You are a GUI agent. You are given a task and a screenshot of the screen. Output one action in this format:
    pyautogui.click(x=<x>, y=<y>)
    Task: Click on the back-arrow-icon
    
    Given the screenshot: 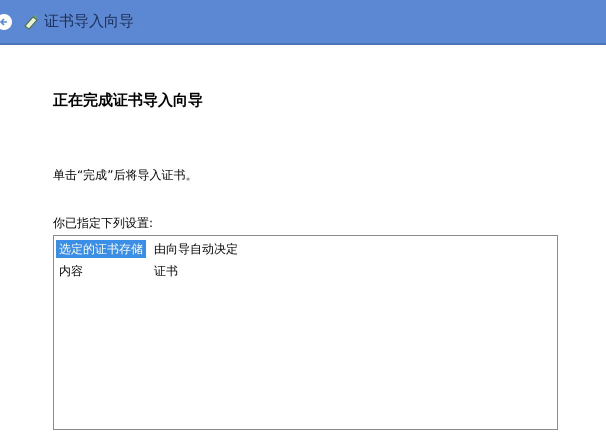 What is the action you would take?
    pyautogui.click(x=4, y=21)
    